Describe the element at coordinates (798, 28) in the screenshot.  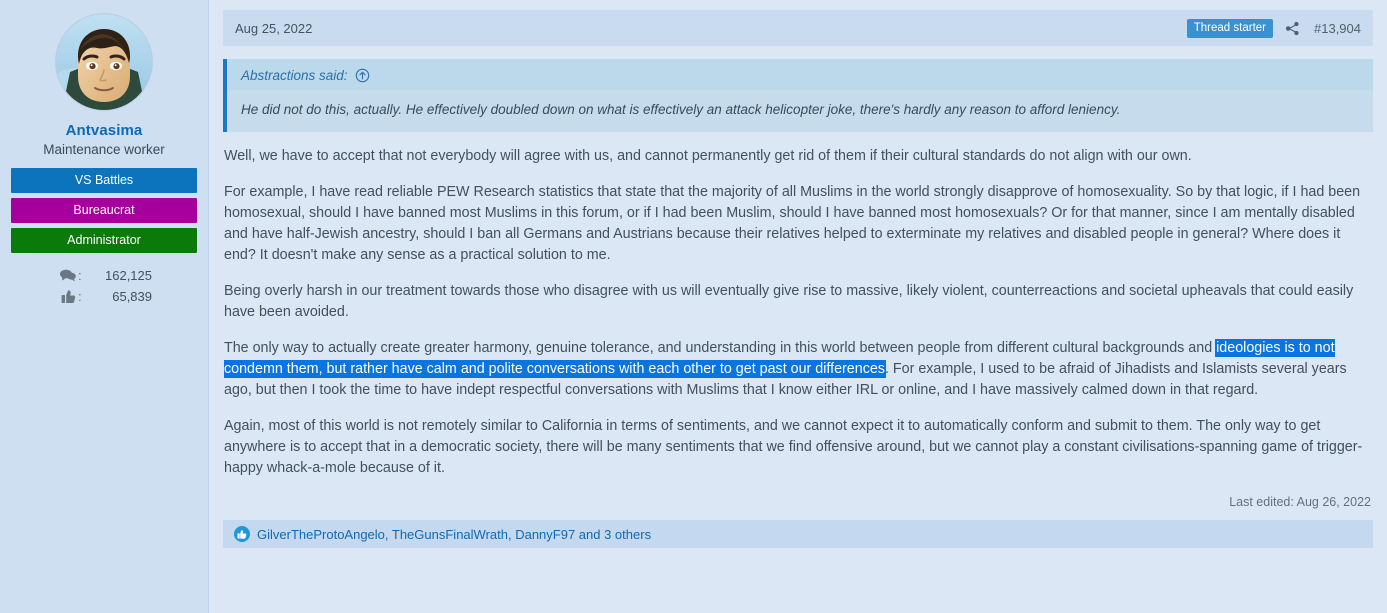
I see `post-header-bar: Aug 25, 2022 Thread starter #13,904` at that location.